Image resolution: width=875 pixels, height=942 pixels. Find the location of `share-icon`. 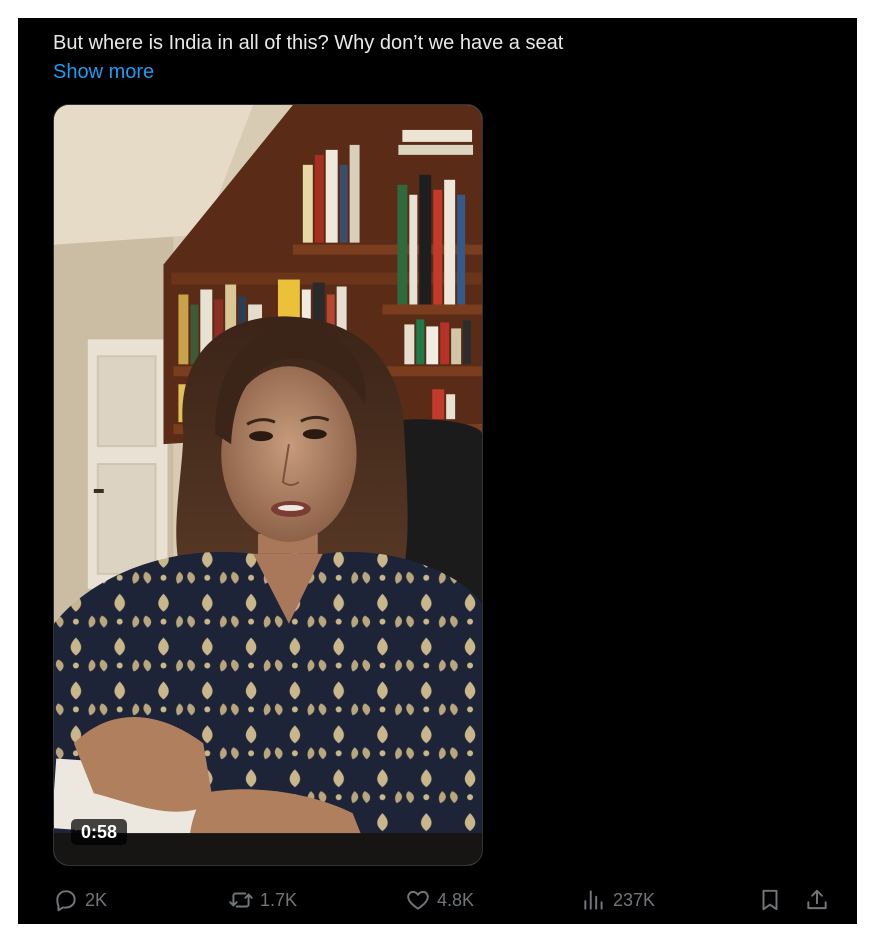

share-icon is located at coordinates (817, 899).